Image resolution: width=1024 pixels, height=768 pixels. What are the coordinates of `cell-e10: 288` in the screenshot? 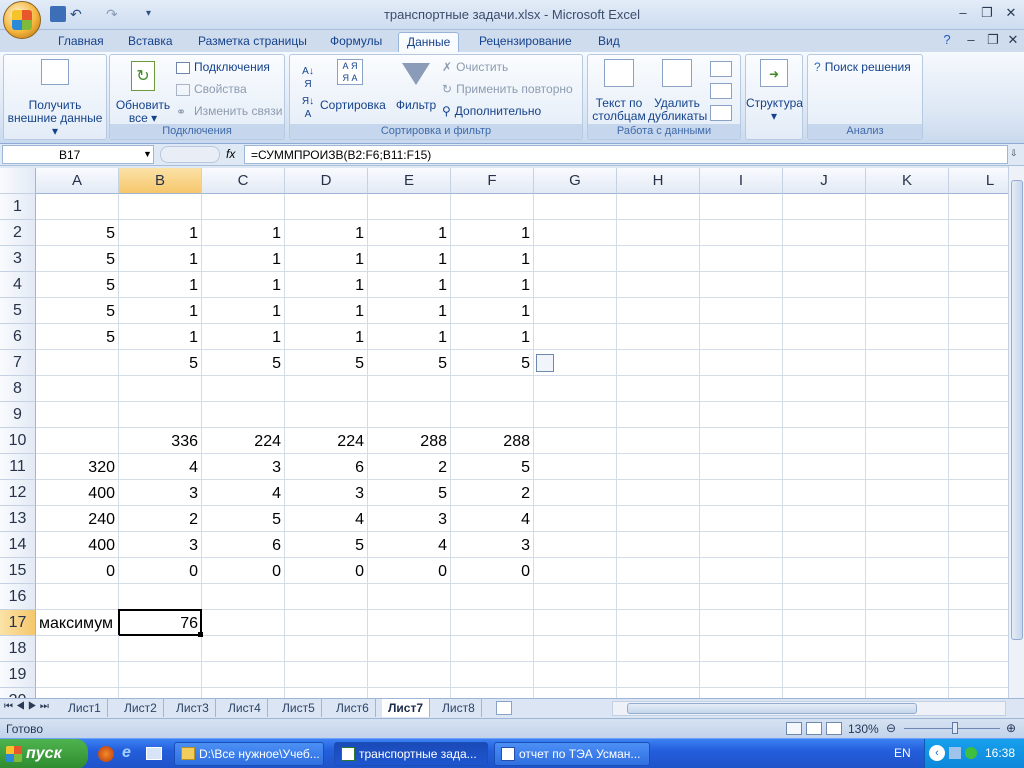 It's located at (409, 441).